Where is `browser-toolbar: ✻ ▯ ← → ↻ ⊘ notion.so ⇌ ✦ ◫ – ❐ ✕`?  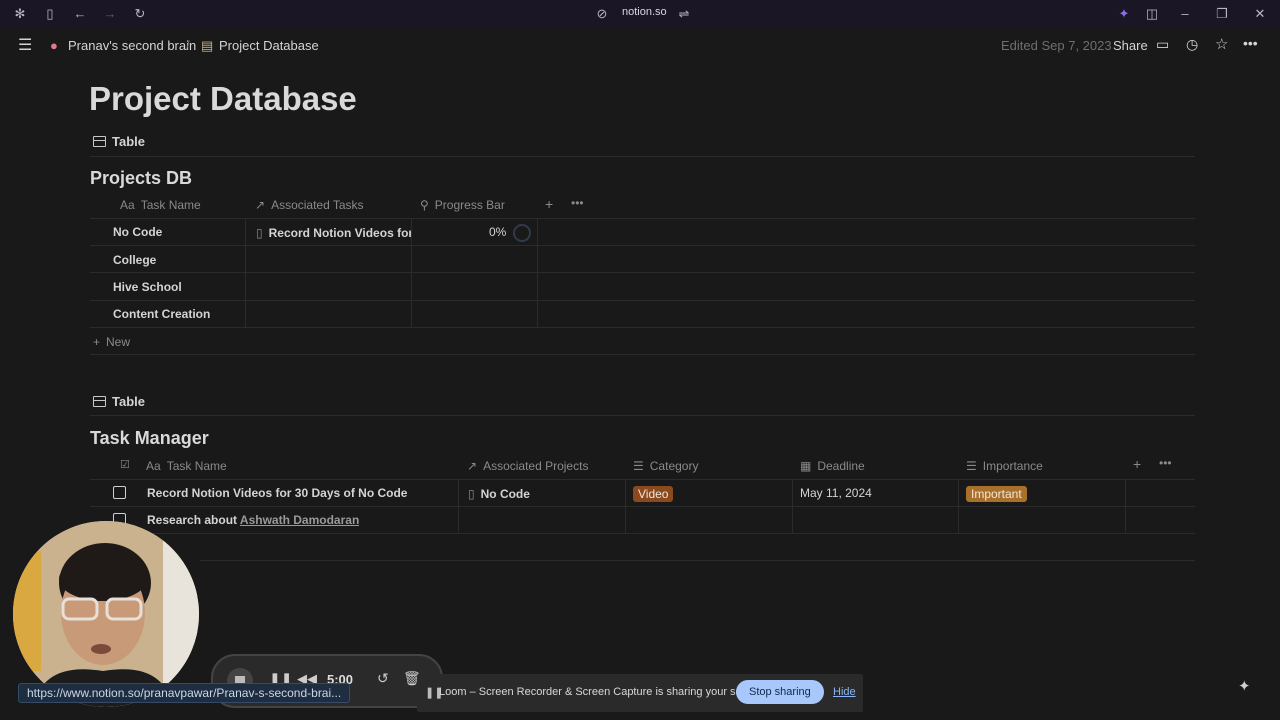 browser-toolbar: ✻ ▯ ← → ↻ ⊘ notion.so ⇌ ✦ ◫ – ❐ ✕ is located at coordinates (640, 13).